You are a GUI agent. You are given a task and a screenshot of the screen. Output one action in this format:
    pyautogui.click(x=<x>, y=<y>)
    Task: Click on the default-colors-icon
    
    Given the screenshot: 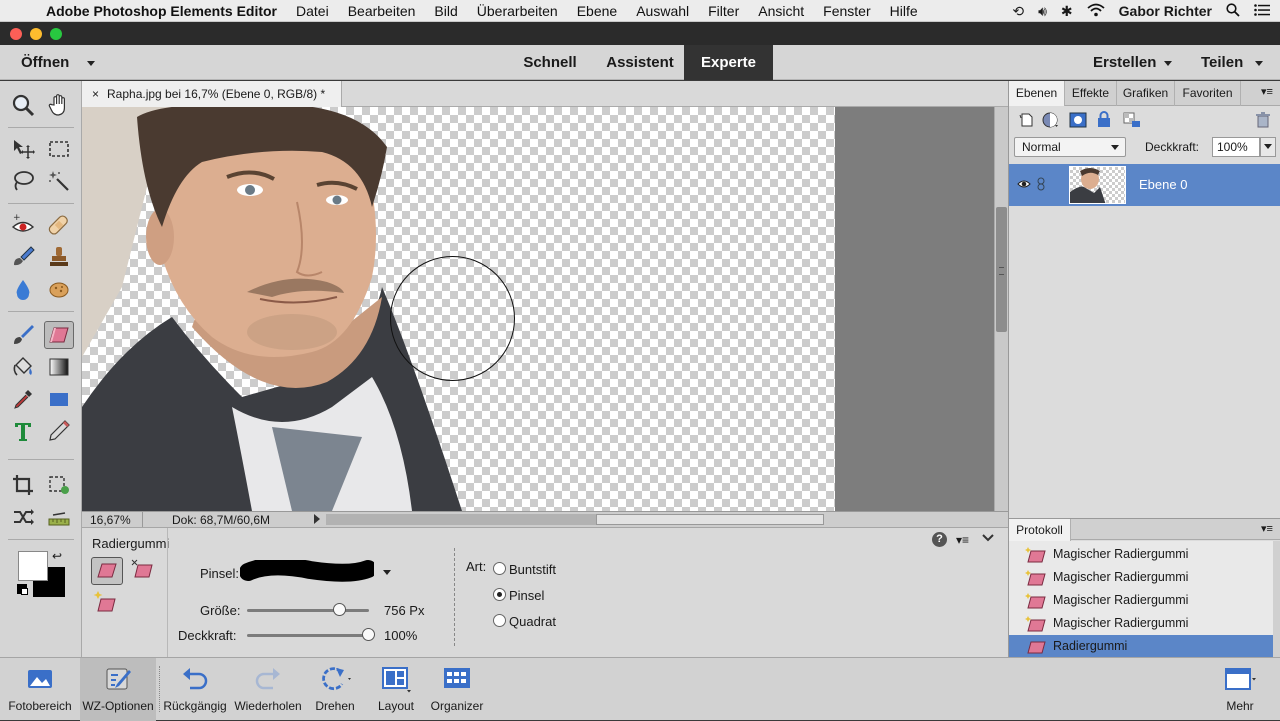 What is the action you would take?
    pyautogui.click(x=22, y=589)
    